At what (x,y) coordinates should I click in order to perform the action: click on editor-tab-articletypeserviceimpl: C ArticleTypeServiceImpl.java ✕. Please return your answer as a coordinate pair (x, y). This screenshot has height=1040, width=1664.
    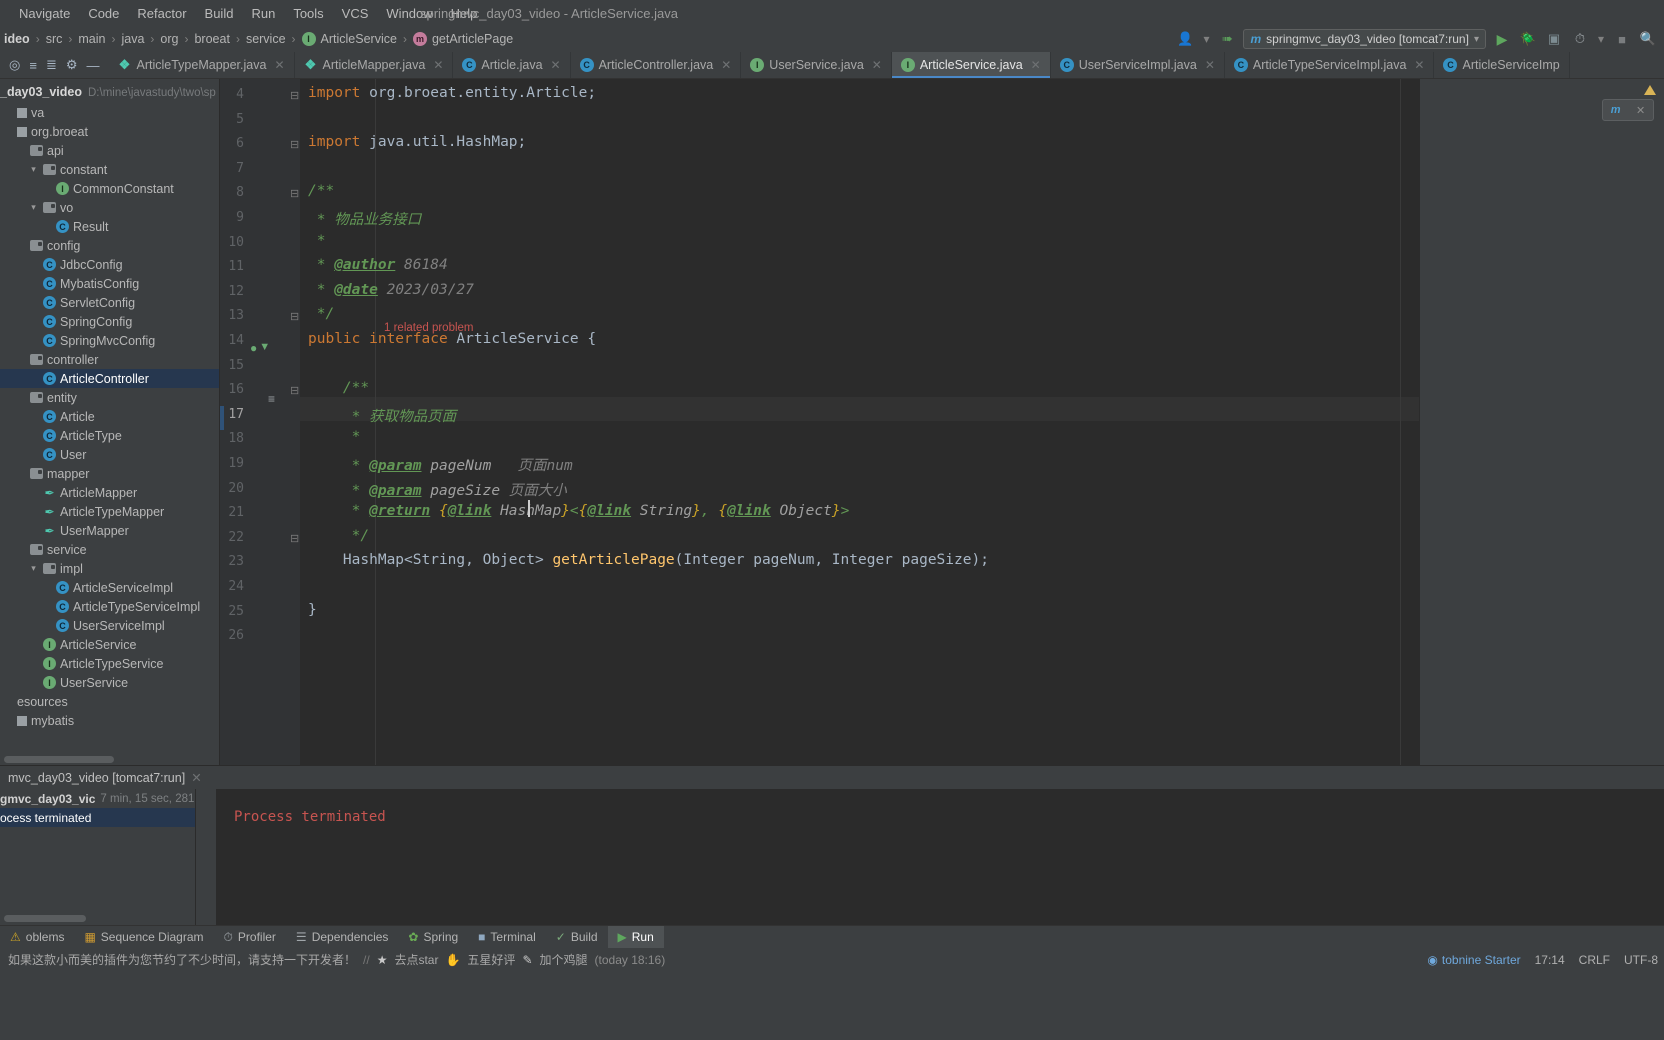
    Looking at the image, I should click on (1330, 65).